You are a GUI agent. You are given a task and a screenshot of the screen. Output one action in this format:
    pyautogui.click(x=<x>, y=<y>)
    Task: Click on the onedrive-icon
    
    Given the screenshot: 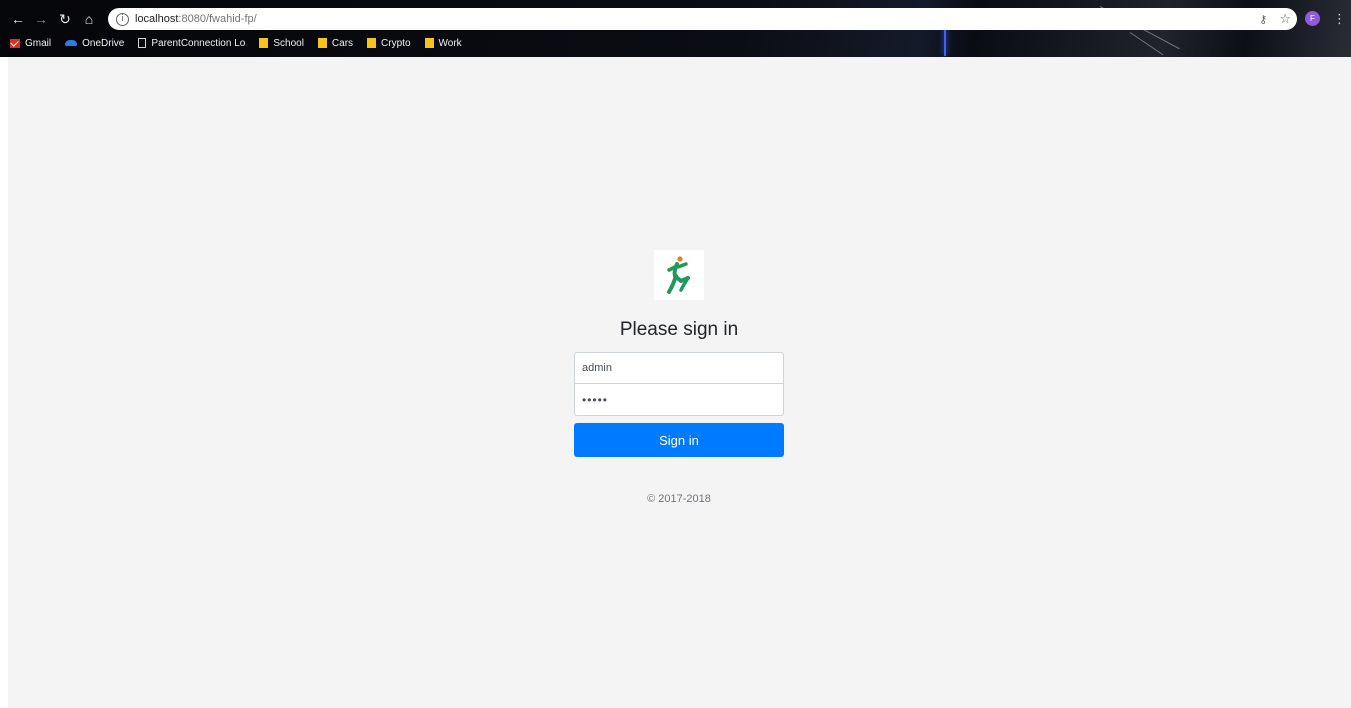 What is the action you would take?
    pyautogui.click(x=71, y=43)
    